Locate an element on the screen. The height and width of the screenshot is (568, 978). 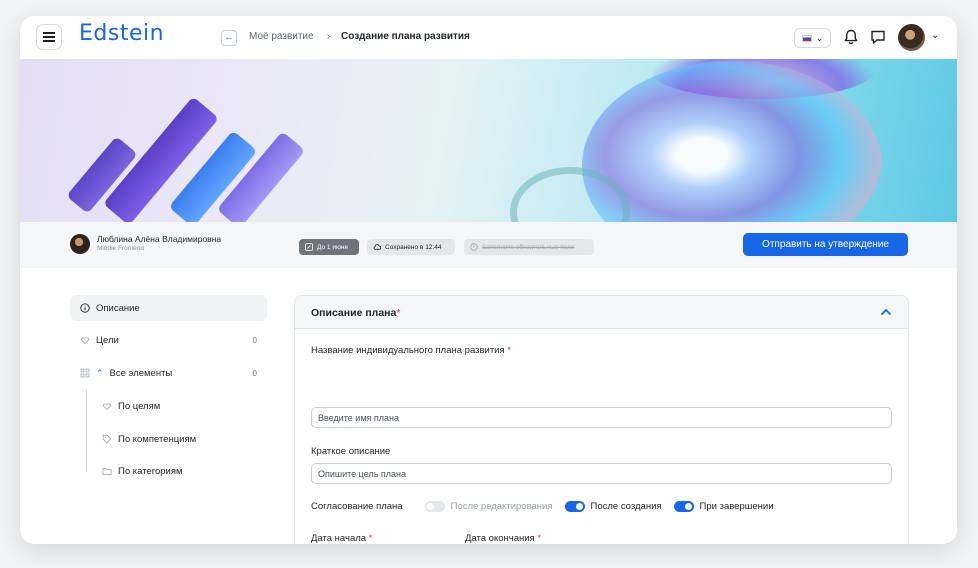
bell-icon is located at coordinates (851, 37).